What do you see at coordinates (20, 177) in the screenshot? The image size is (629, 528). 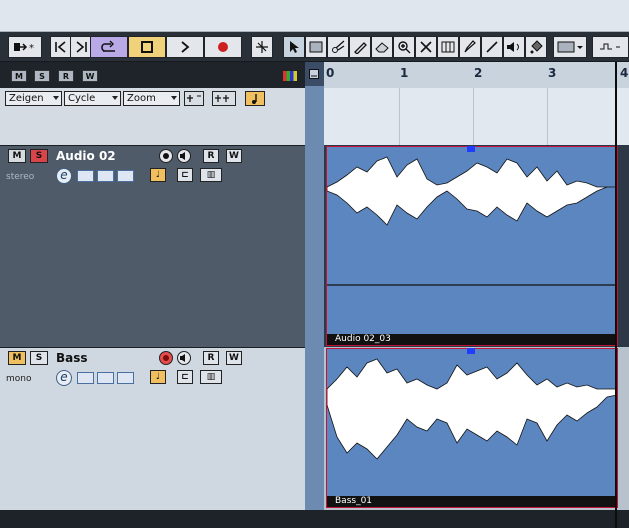 I see `track-channel-type: stereo` at bounding box center [20, 177].